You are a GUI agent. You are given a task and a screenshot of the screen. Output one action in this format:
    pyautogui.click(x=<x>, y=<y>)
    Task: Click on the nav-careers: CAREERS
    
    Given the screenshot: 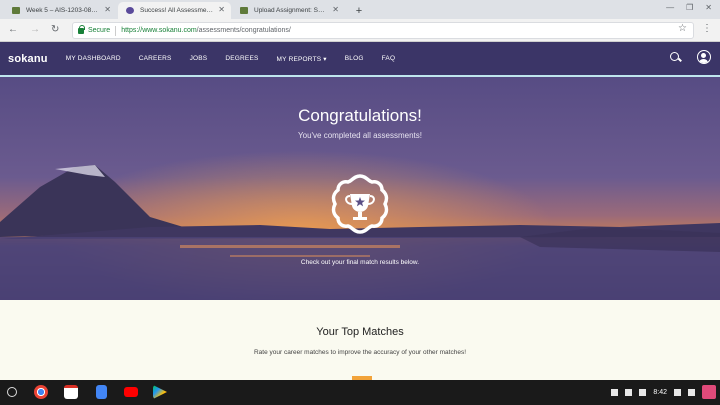 What is the action you would take?
    pyautogui.click(x=155, y=58)
    